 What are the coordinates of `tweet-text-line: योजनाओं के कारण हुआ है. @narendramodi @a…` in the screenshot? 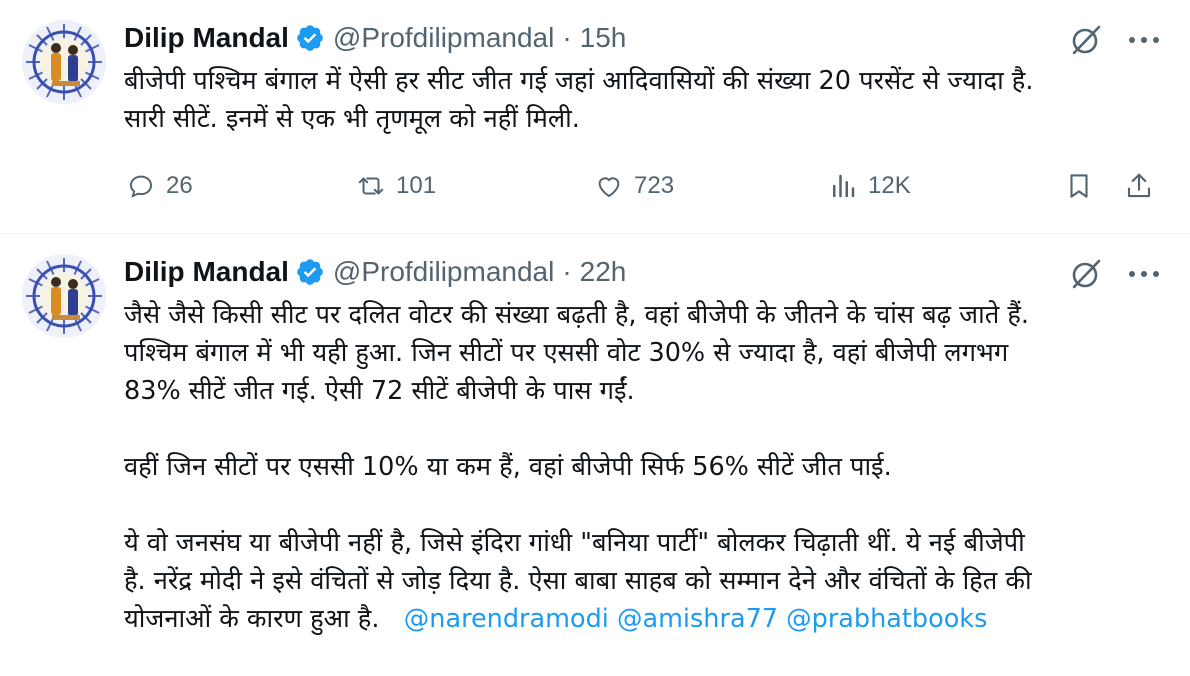 It's located at (644, 619).